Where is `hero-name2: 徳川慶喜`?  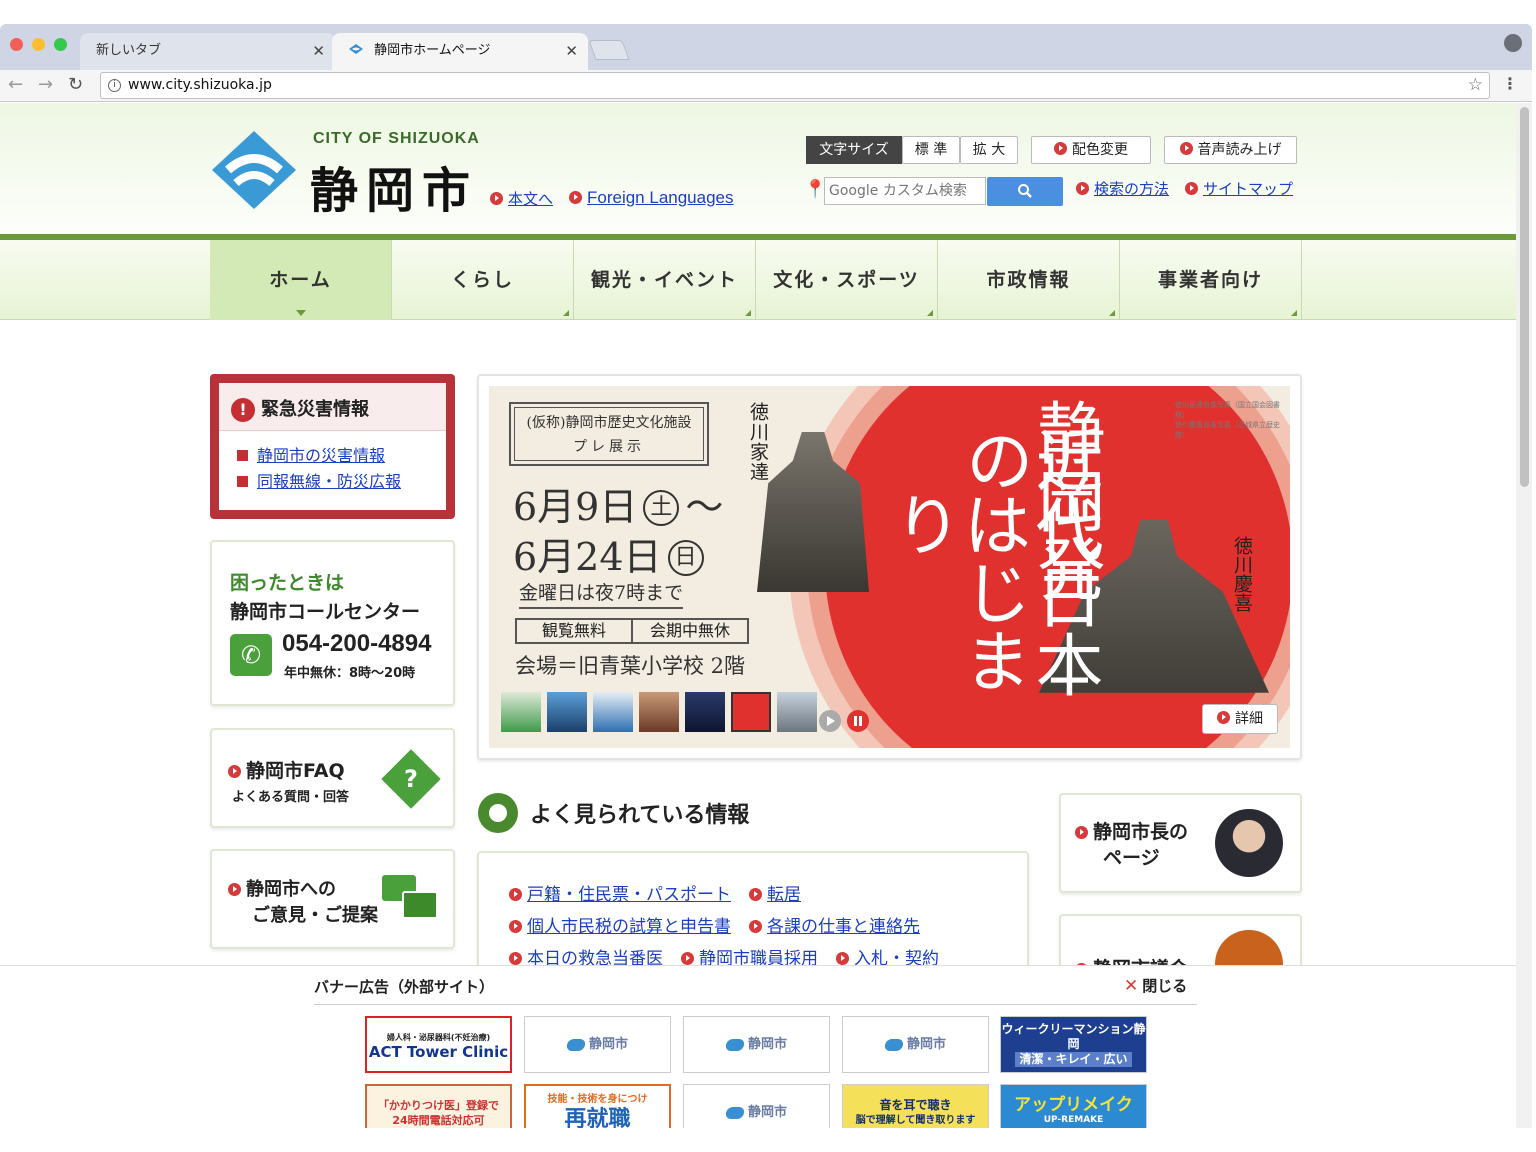
hero-name2: 徳川慶喜 is located at coordinates (1242, 574).